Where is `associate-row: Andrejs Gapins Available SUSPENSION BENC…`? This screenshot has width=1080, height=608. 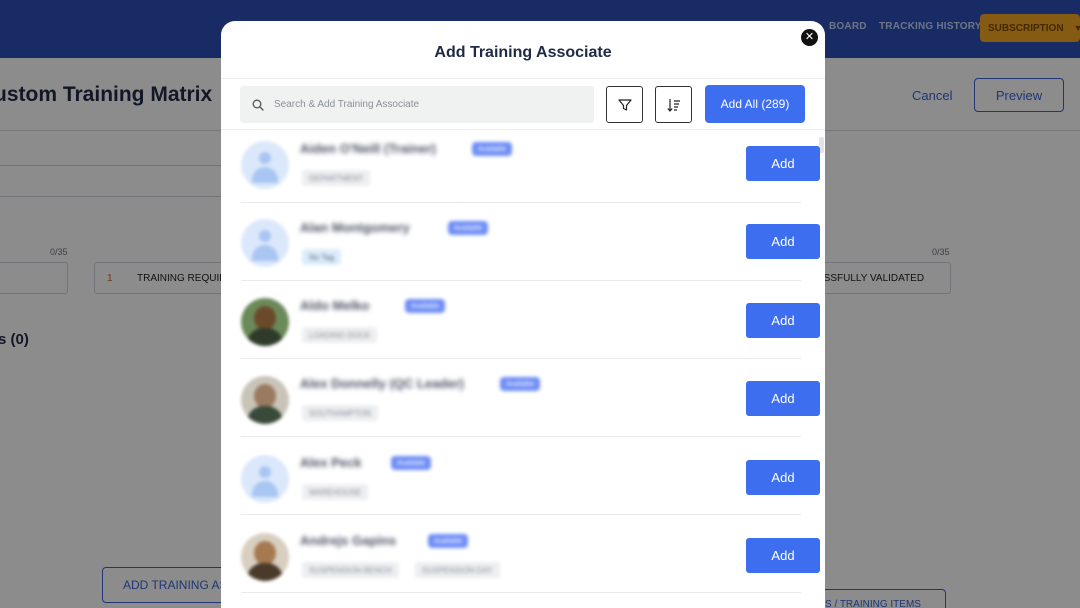
associate-row: Andrejs Gapins Available SUSPENSION BENC… is located at coordinates (530, 554).